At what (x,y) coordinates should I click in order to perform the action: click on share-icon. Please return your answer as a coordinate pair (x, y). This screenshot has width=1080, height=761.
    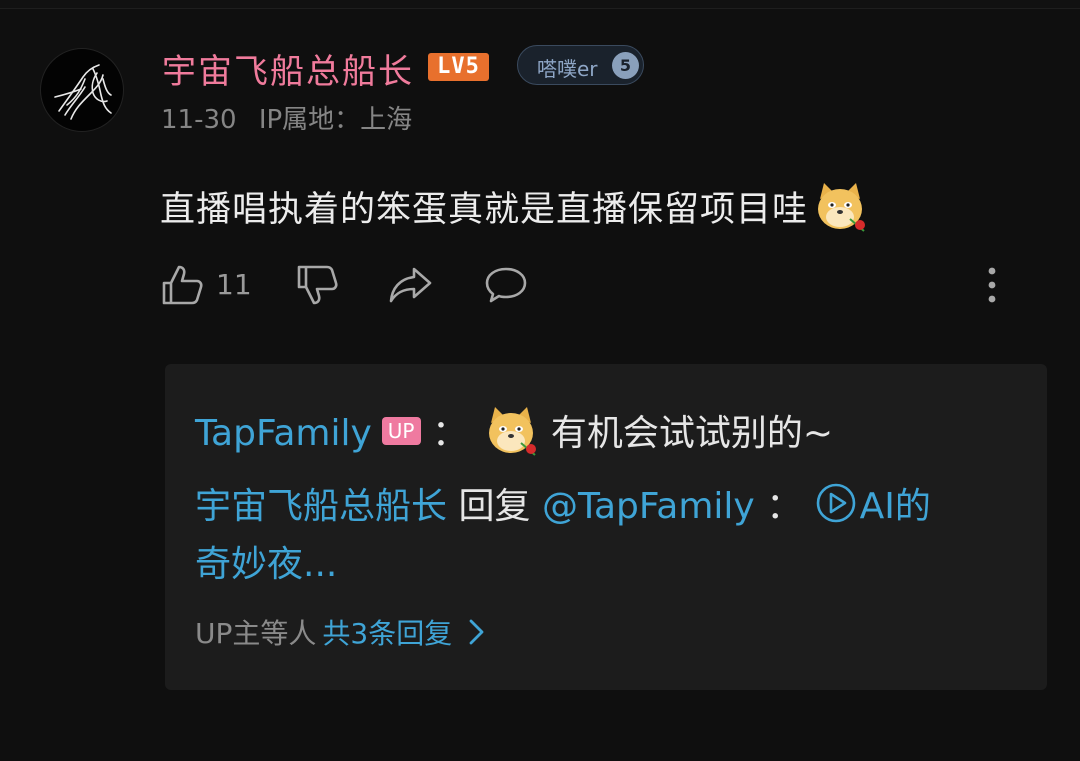
    Looking at the image, I should click on (410, 285).